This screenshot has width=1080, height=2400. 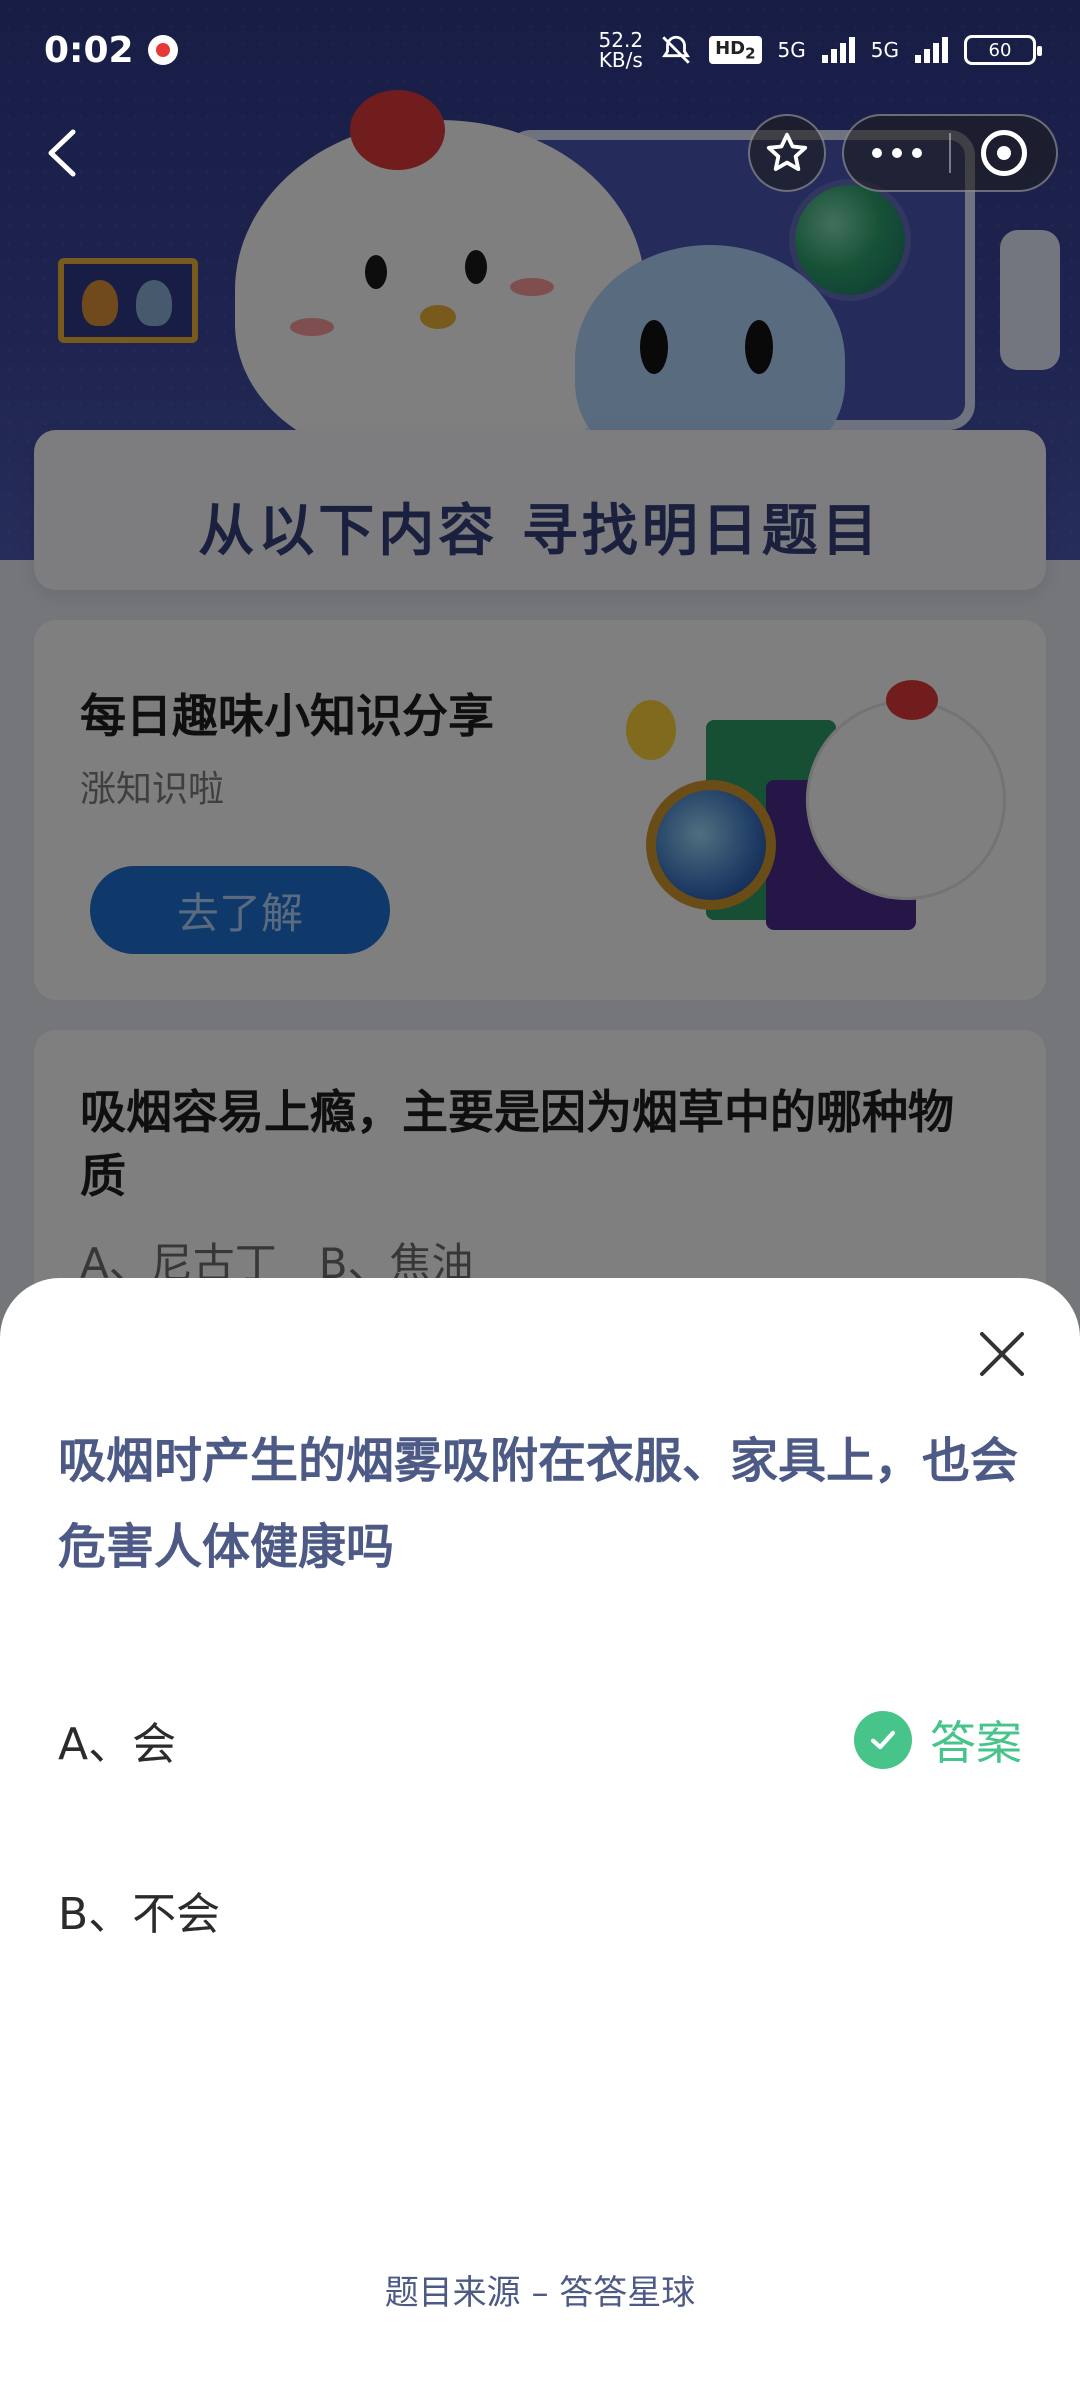 What do you see at coordinates (791, 50) in the screenshot?
I see `network-type-1: 5G` at bounding box center [791, 50].